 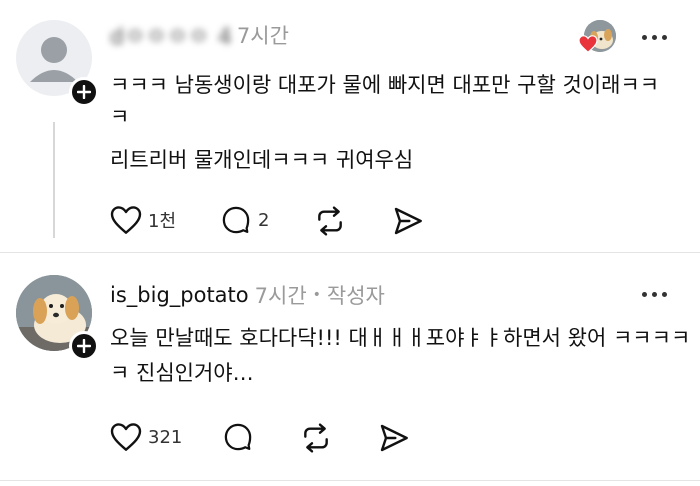 I want to click on author-liked-avatar, so click(x=598, y=37).